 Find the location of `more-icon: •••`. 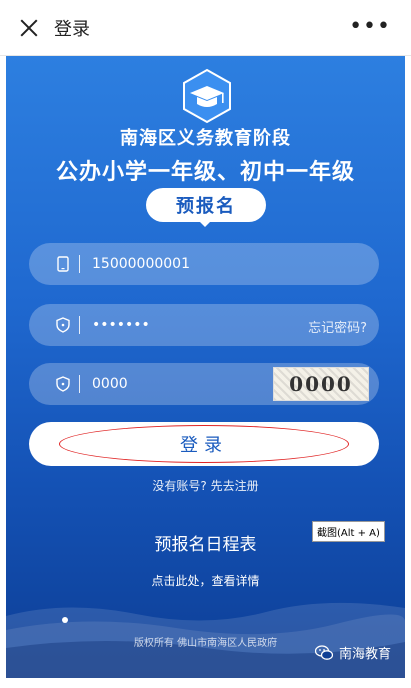

more-icon: ••• is located at coordinates (370, 27).